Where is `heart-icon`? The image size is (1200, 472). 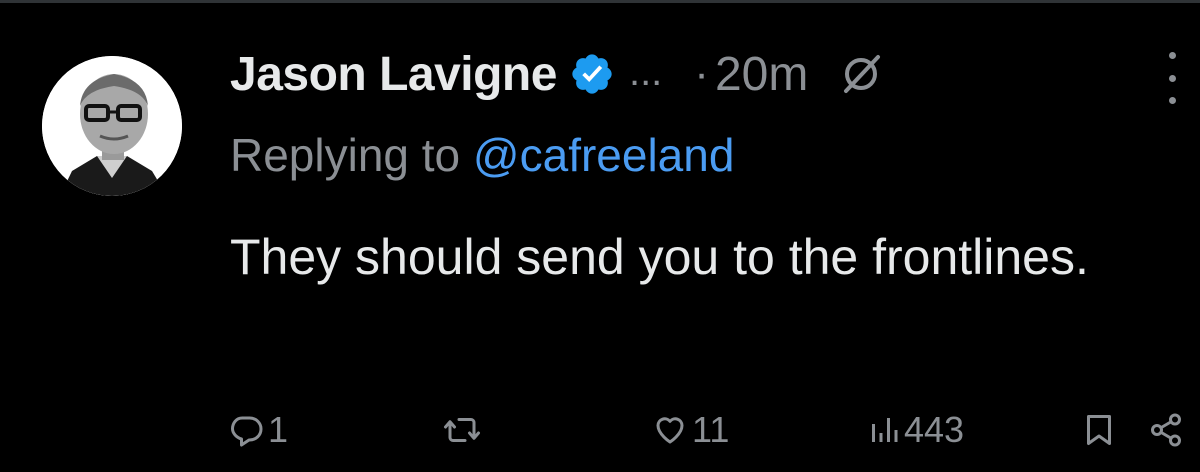
heart-icon is located at coordinates (670, 430).